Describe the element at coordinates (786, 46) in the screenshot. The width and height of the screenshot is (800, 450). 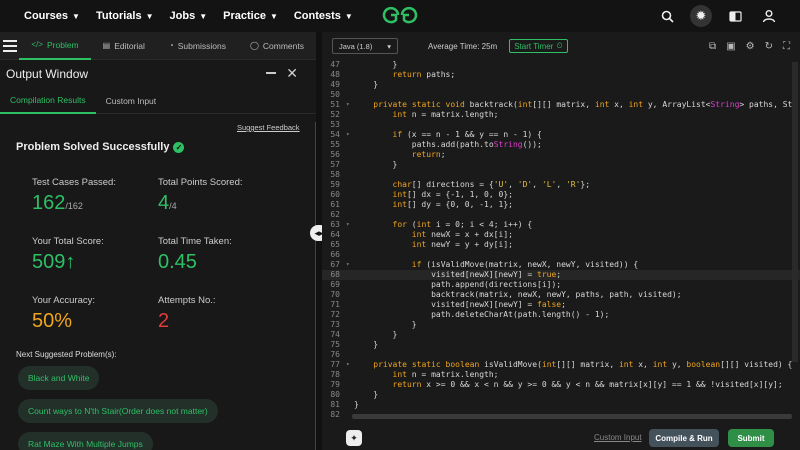
I see `fullscreen-icon: ⛶` at that location.